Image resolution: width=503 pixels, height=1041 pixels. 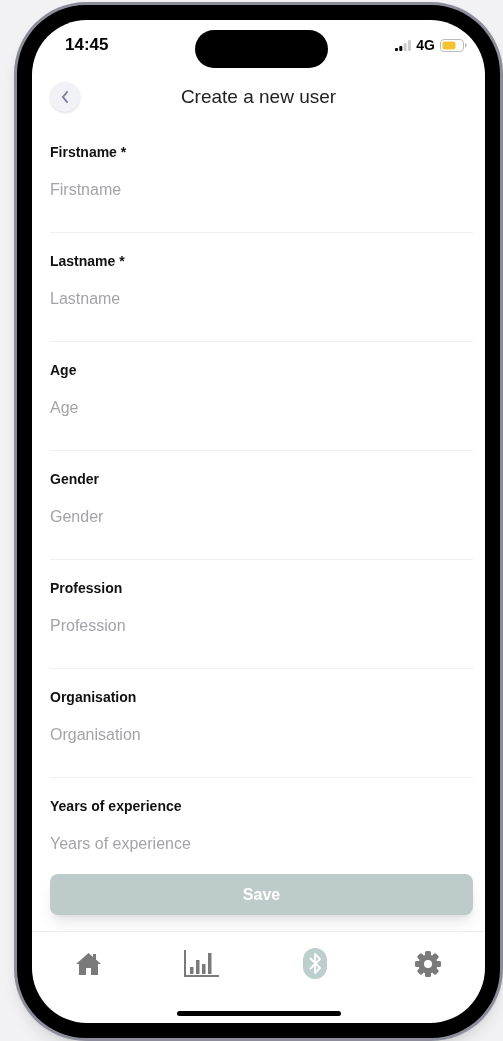 What do you see at coordinates (403, 45) in the screenshot?
I see `signal-icon` at bounding box center [403, 45].